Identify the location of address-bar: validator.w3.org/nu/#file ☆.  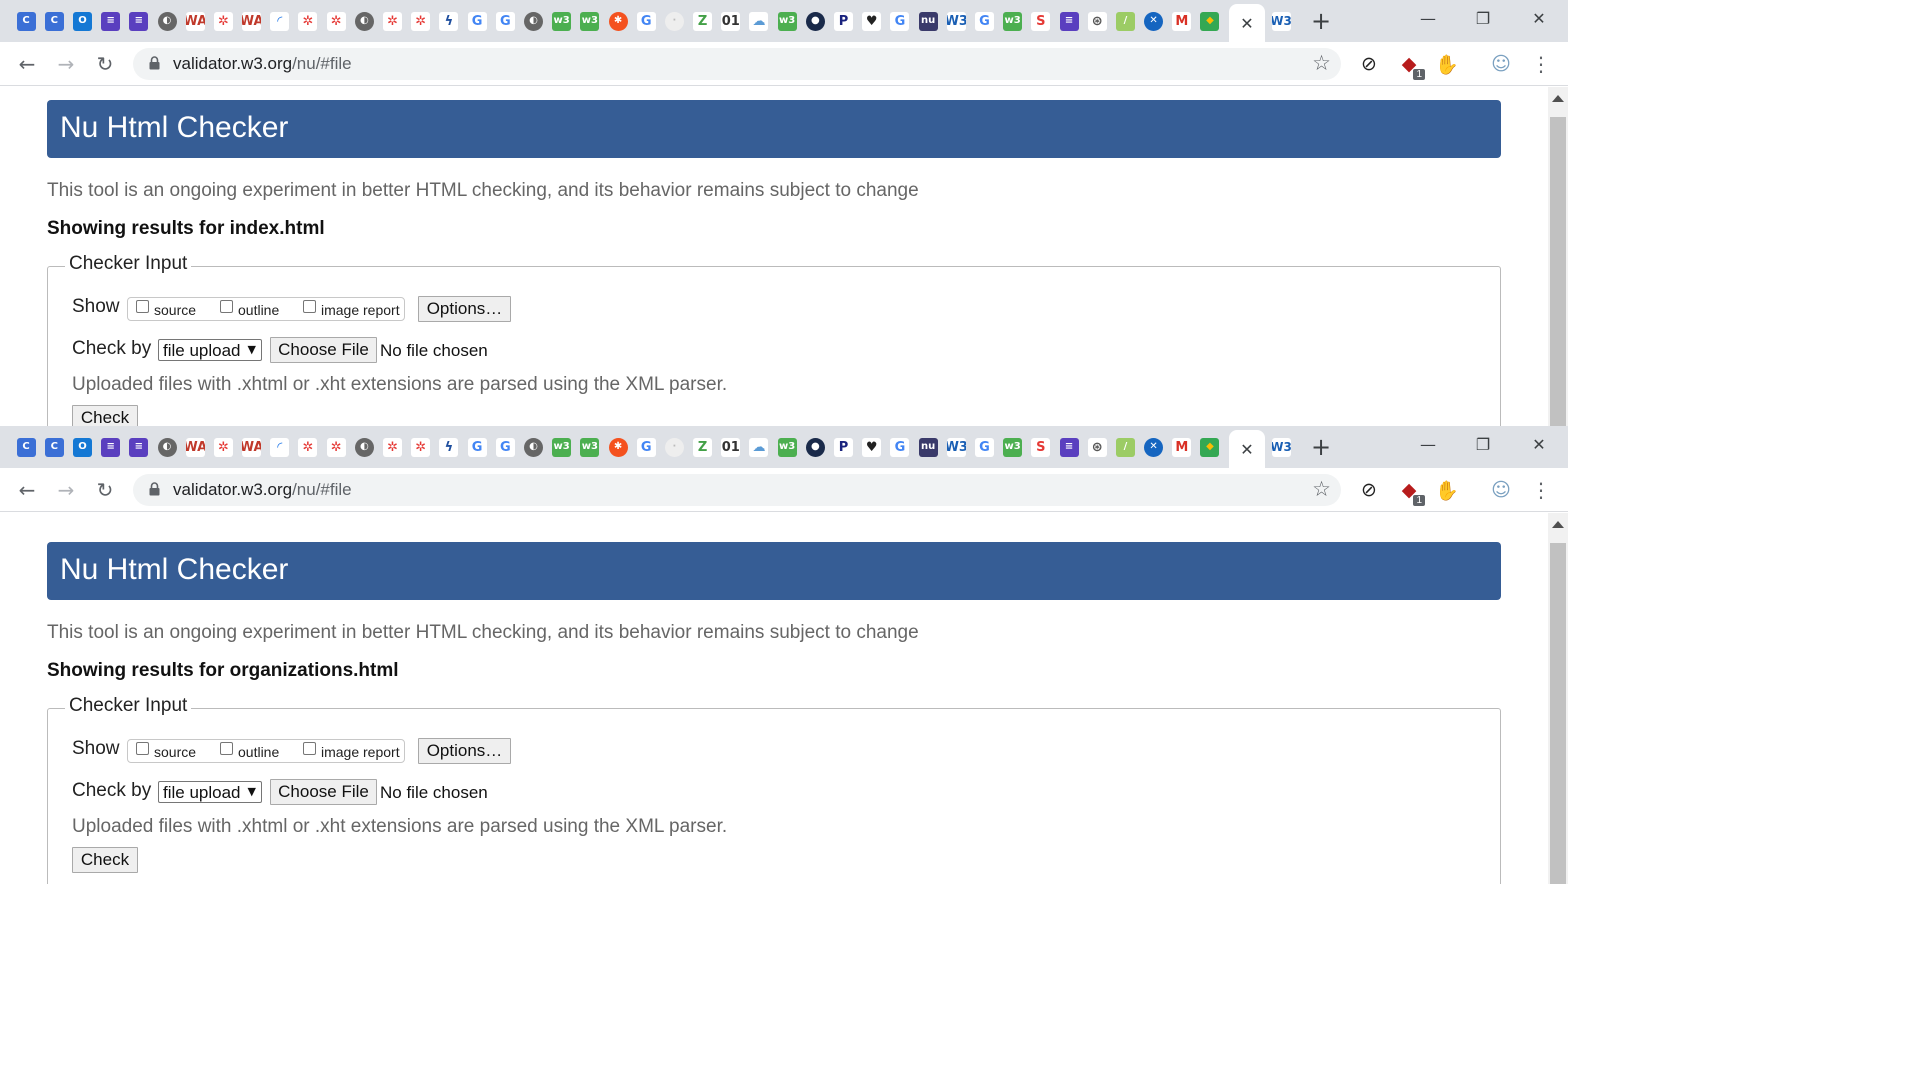
(737, 64).